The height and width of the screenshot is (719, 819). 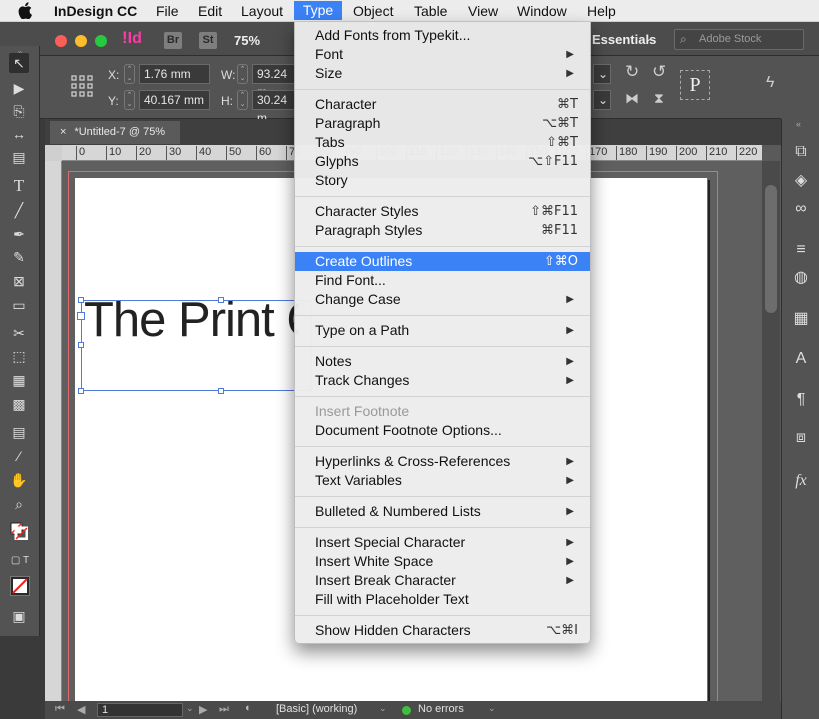 I want to click on menu-item-bulleted-numbered-lists: Bulleted & Numbered Lists ▶, so click(x=442, y=511).